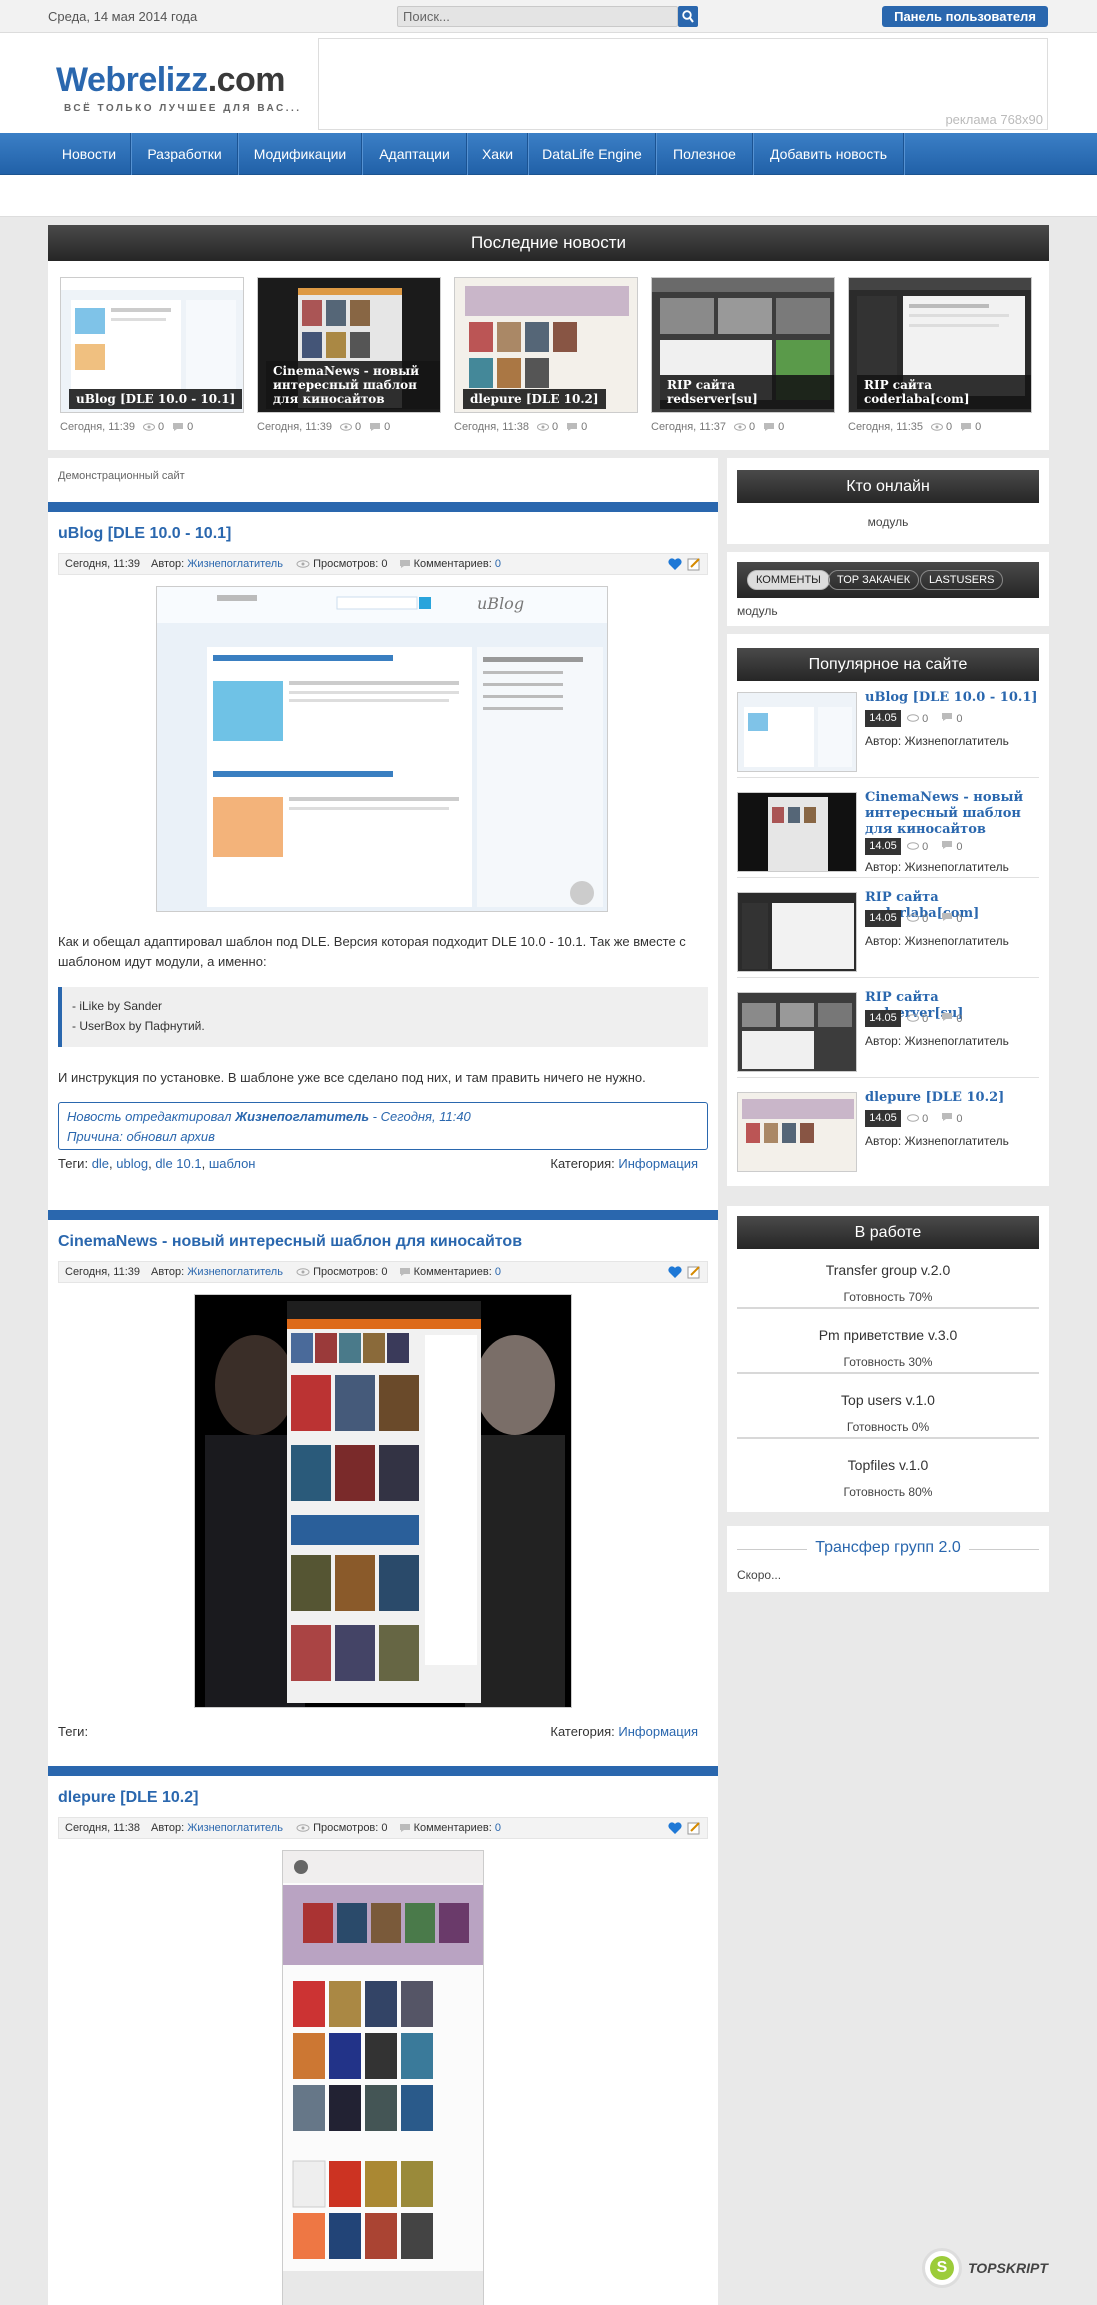 This screenshot has height=2305, width=1097. Describe the element at coordinates (100, 1163) in the screenshot. I see `tag-link: dle` at that location.